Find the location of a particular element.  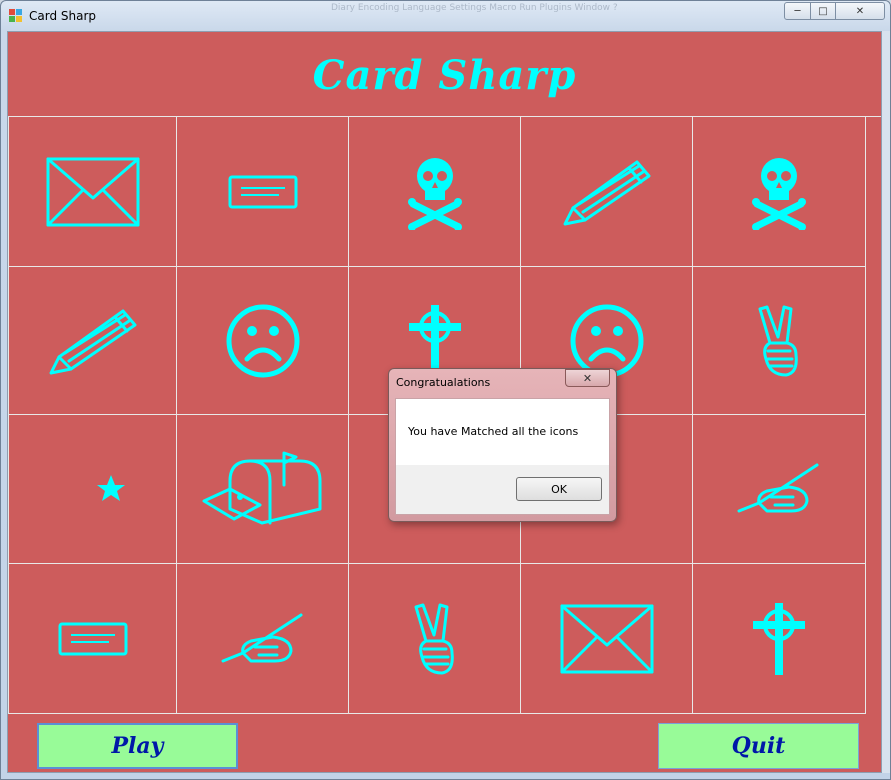

star-crescent-icon is located at coordinates (93, 489).